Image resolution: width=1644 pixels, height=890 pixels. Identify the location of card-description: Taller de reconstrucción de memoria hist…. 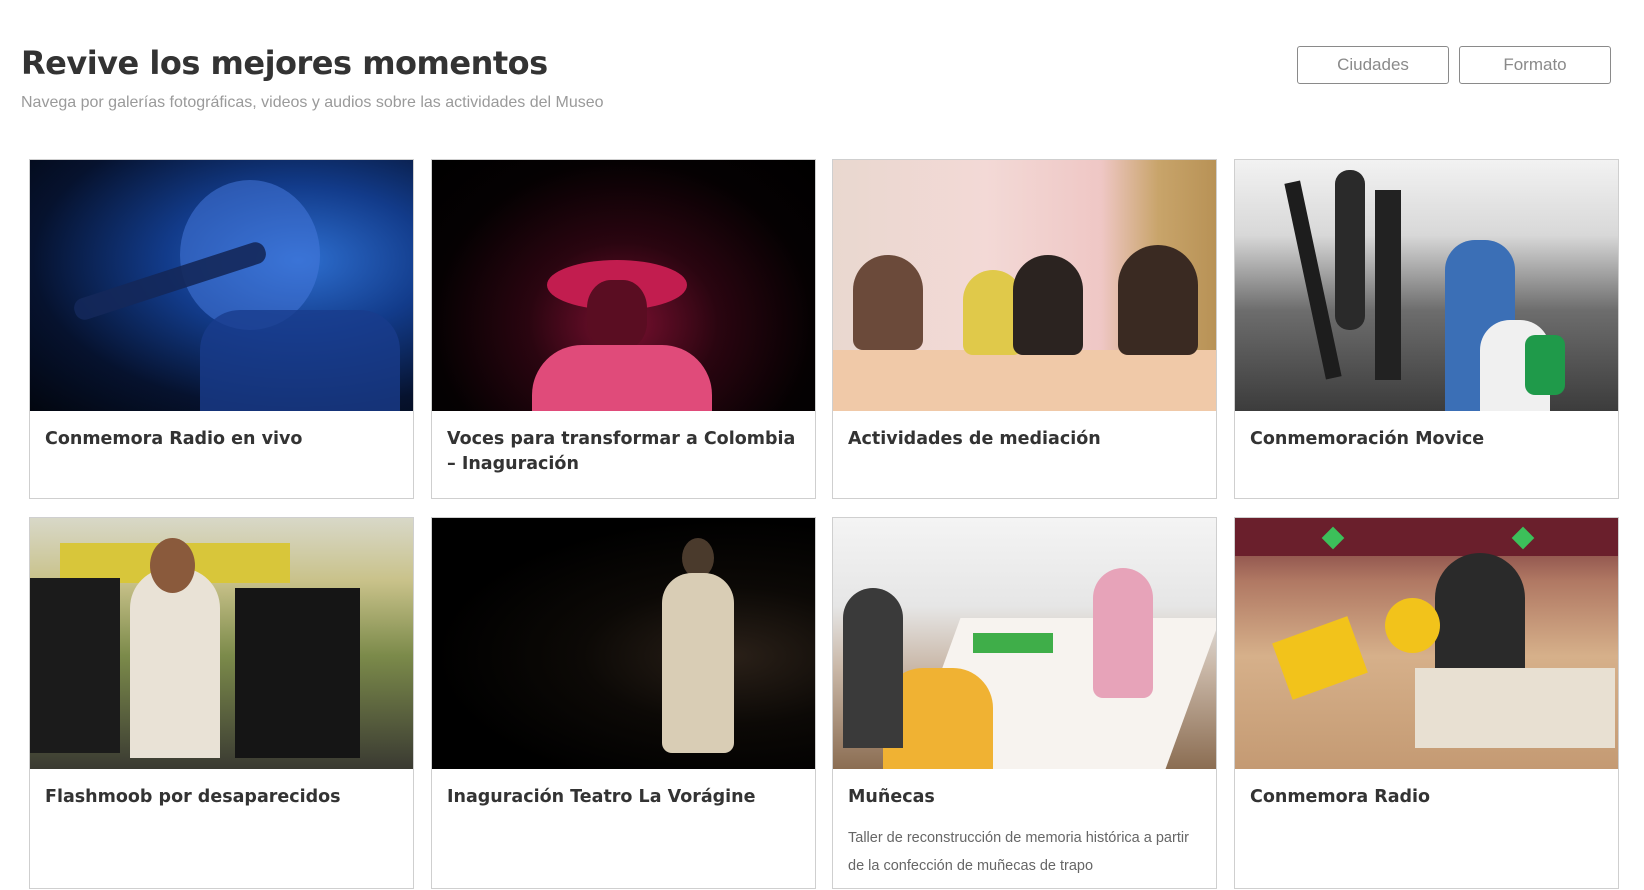
(1018, 852).